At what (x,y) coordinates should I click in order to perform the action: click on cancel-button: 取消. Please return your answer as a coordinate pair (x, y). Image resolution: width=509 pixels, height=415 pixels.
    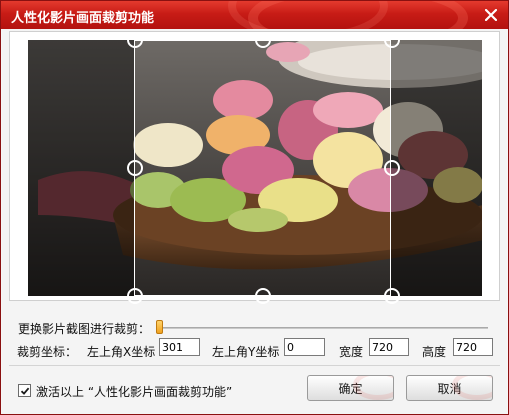
    Looking at the image, I should click on (449, 388).